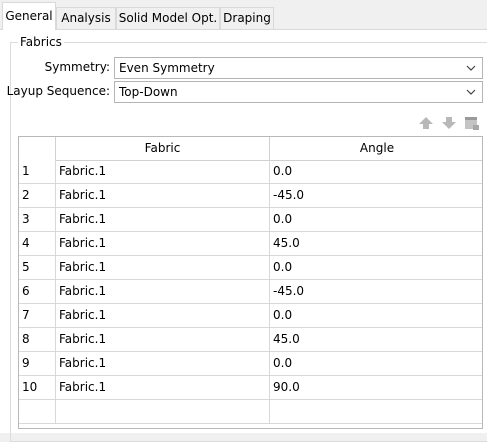 The height and width of the screenshot is (442, 487). I want to click on table-row: 3 Fabric.1 0.0, so click(250, 220).